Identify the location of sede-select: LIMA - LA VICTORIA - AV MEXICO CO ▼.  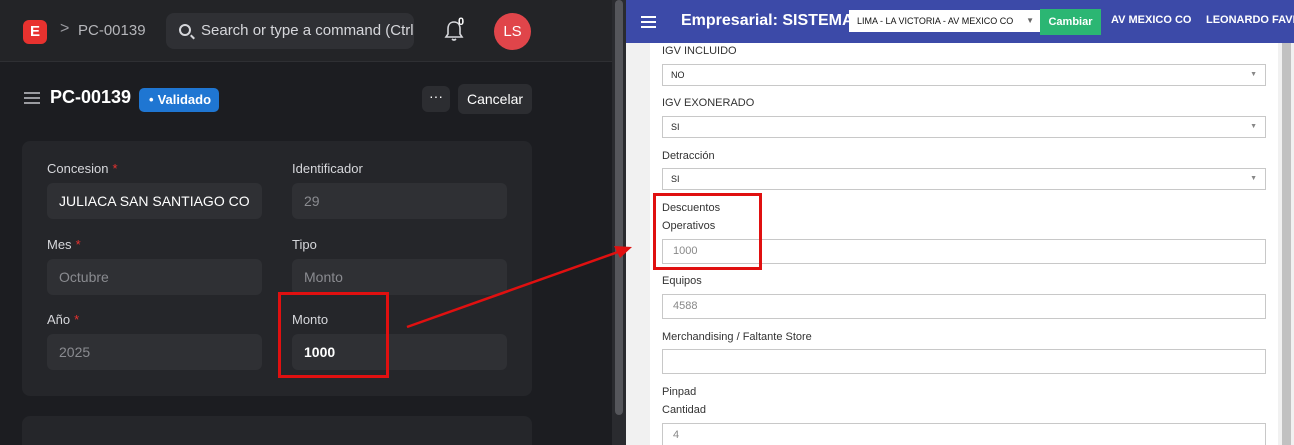
(944, 21).